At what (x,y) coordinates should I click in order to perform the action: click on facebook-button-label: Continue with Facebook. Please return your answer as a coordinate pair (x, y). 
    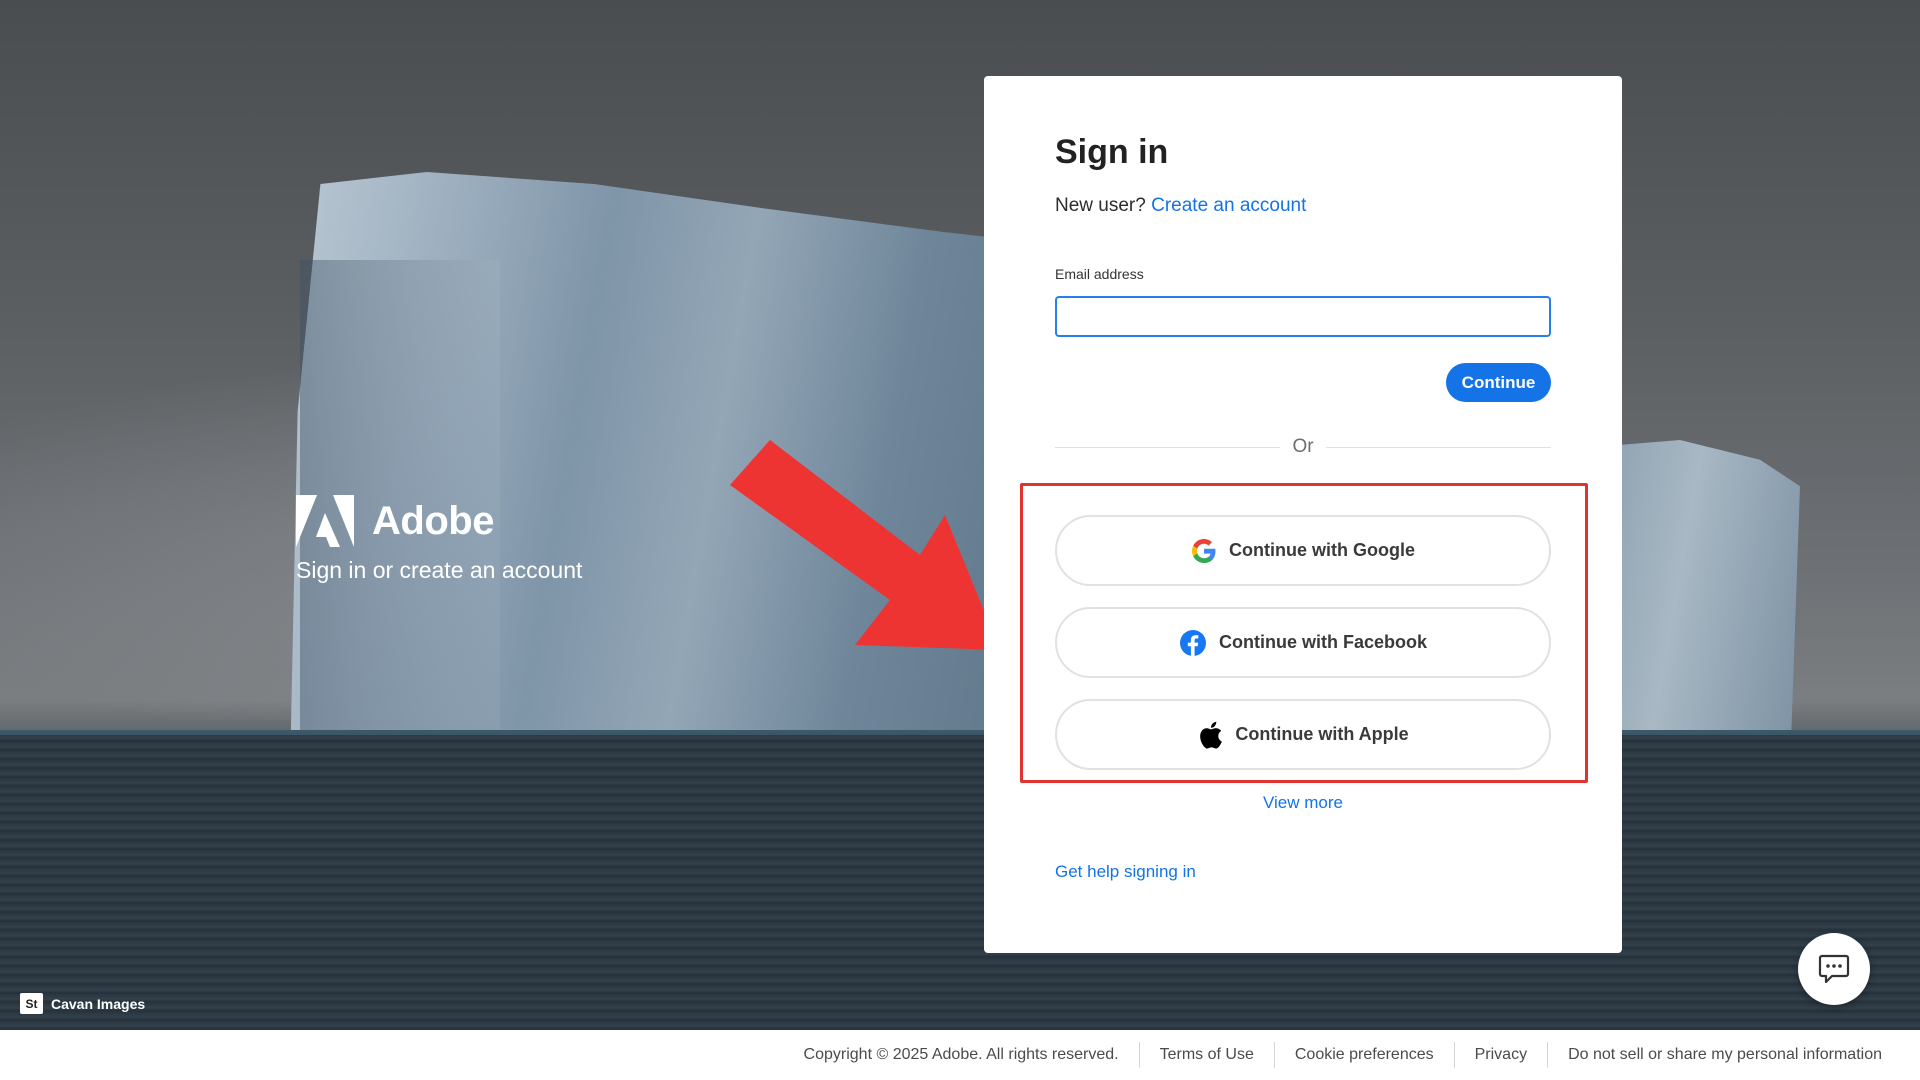
    Looking at the image, I should click on (1322, 642).